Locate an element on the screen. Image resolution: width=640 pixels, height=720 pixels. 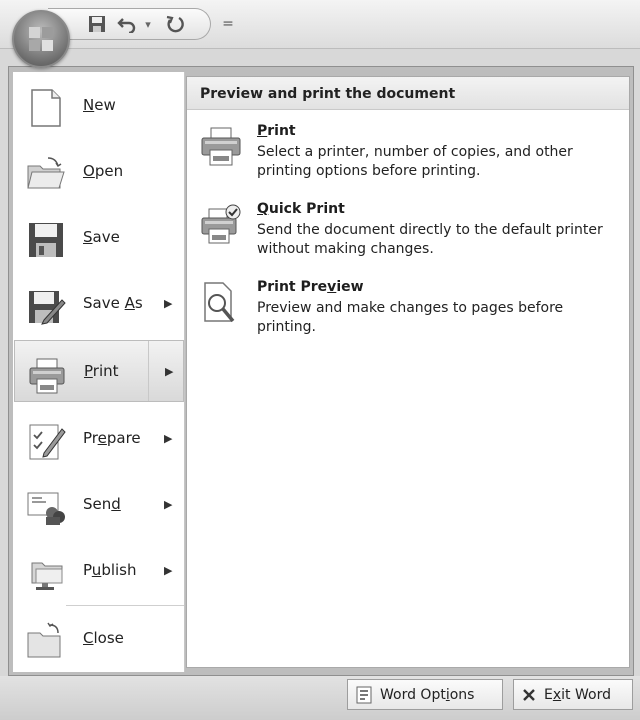
menu-item-send: Send ▶ is located at coordinates (99, 504).